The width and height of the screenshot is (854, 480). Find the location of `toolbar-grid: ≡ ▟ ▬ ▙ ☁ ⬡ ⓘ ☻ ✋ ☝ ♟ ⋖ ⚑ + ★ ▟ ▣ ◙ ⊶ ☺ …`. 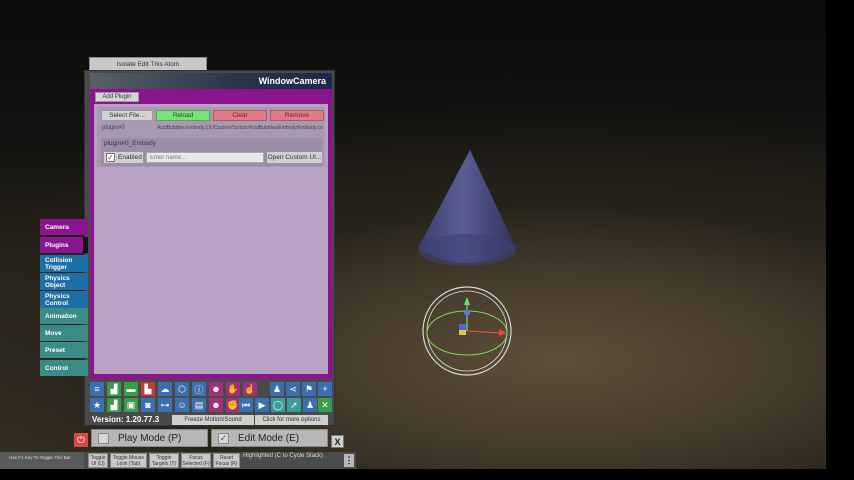

toolbar-grid: ≡ ▟ ▬ ▙ ☁ ⬡ ⓘ ☻ ✋ ☝ ♟ ⋖ ⚑ + ★ ▟ ▣ ◙ ⊶ ☺ … is located at coordinates (210, 396).